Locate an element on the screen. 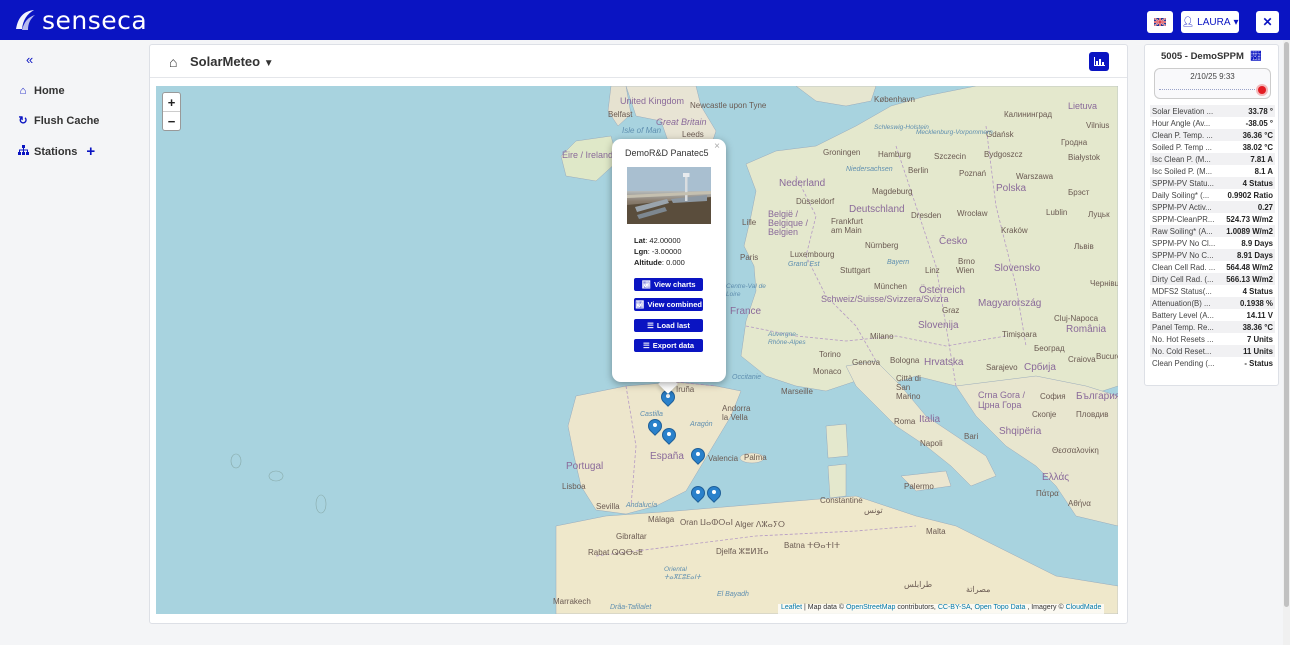 The width and height of the screenshot is (1290, 645). reading-value: 0.9902 Ratio is located at coordinates (1250, 195).